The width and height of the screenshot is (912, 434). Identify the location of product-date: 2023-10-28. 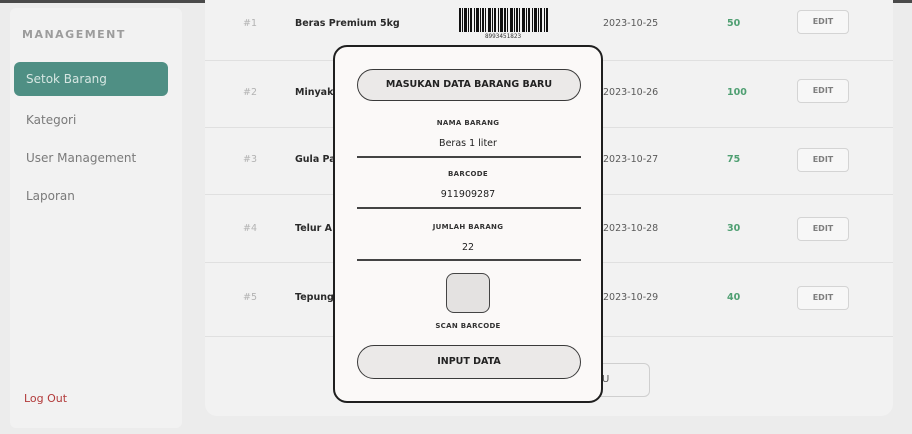
(631, 228).